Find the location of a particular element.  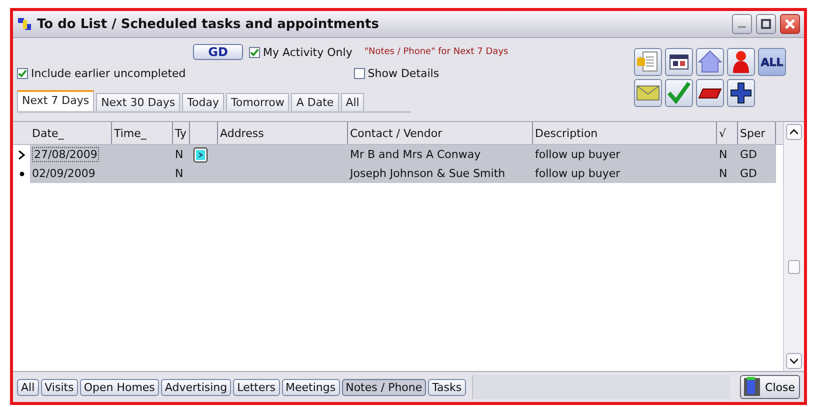

close-button is located at coordinates (790, 24).